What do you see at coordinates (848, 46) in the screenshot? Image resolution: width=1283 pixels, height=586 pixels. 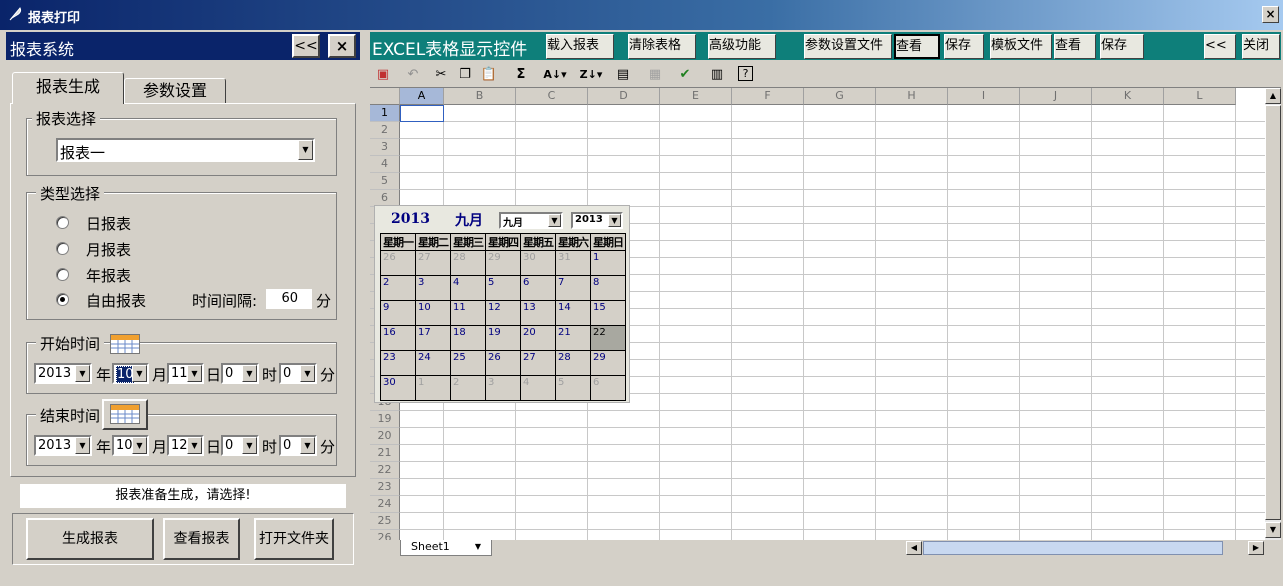 I see `param-file-button: 参数设置文件` at bounding box center [848, 46].